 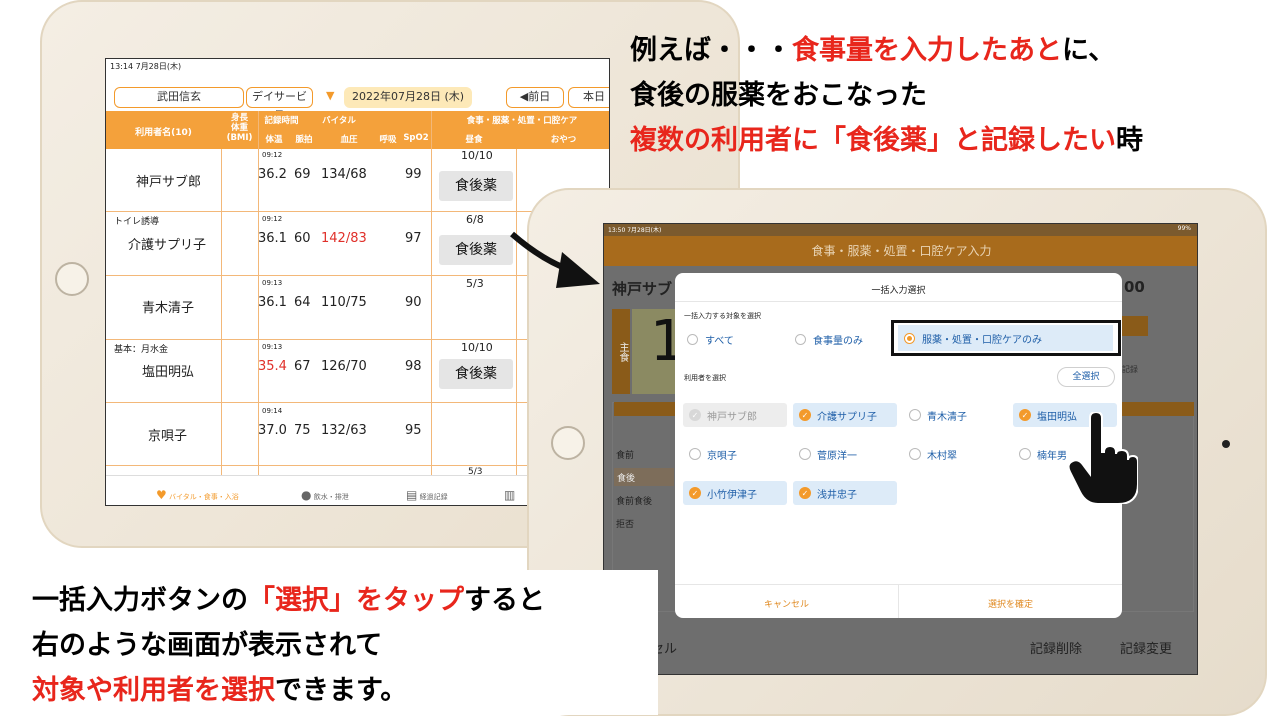 I want to click on caption-highlight: 対象や利用者を選択, so click(x=153, y=690).